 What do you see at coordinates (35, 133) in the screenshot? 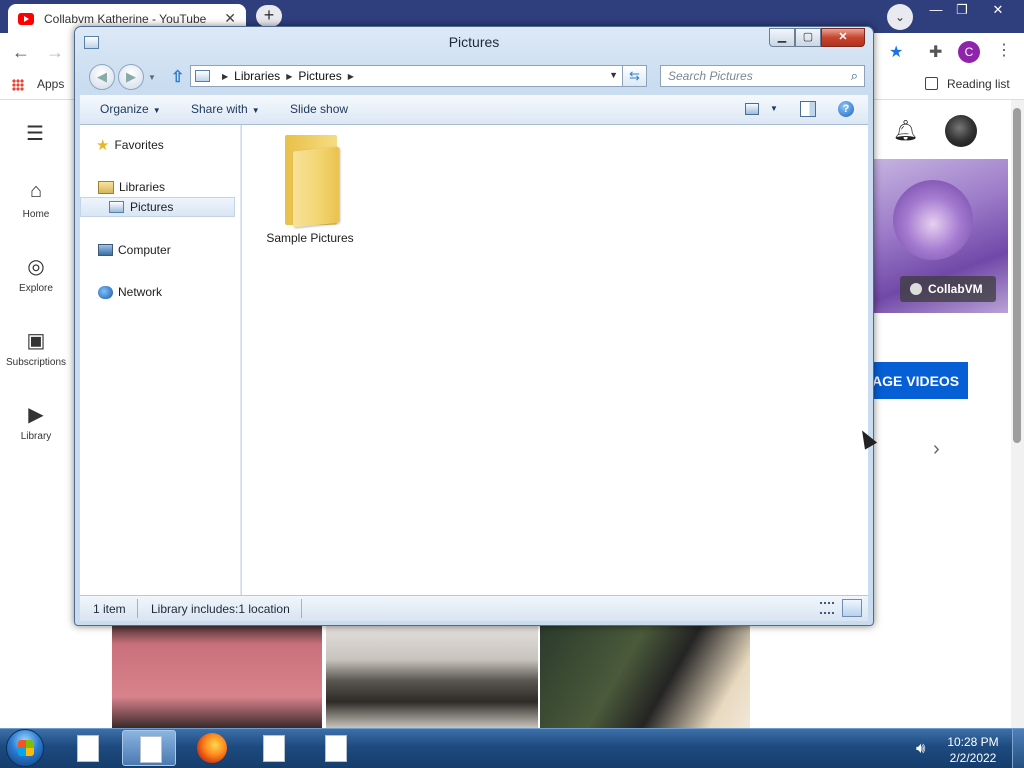
I see `hamburger-menu-icon: ☰` at bounding box center [35, 133].